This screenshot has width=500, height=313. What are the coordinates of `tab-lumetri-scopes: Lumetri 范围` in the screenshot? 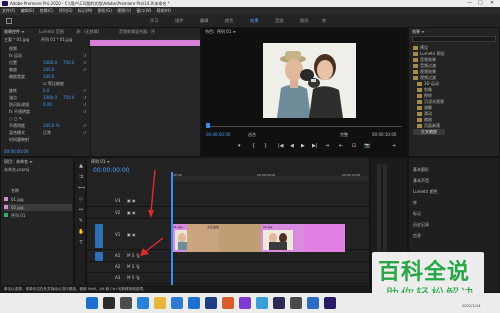 It's located at (51, 32).